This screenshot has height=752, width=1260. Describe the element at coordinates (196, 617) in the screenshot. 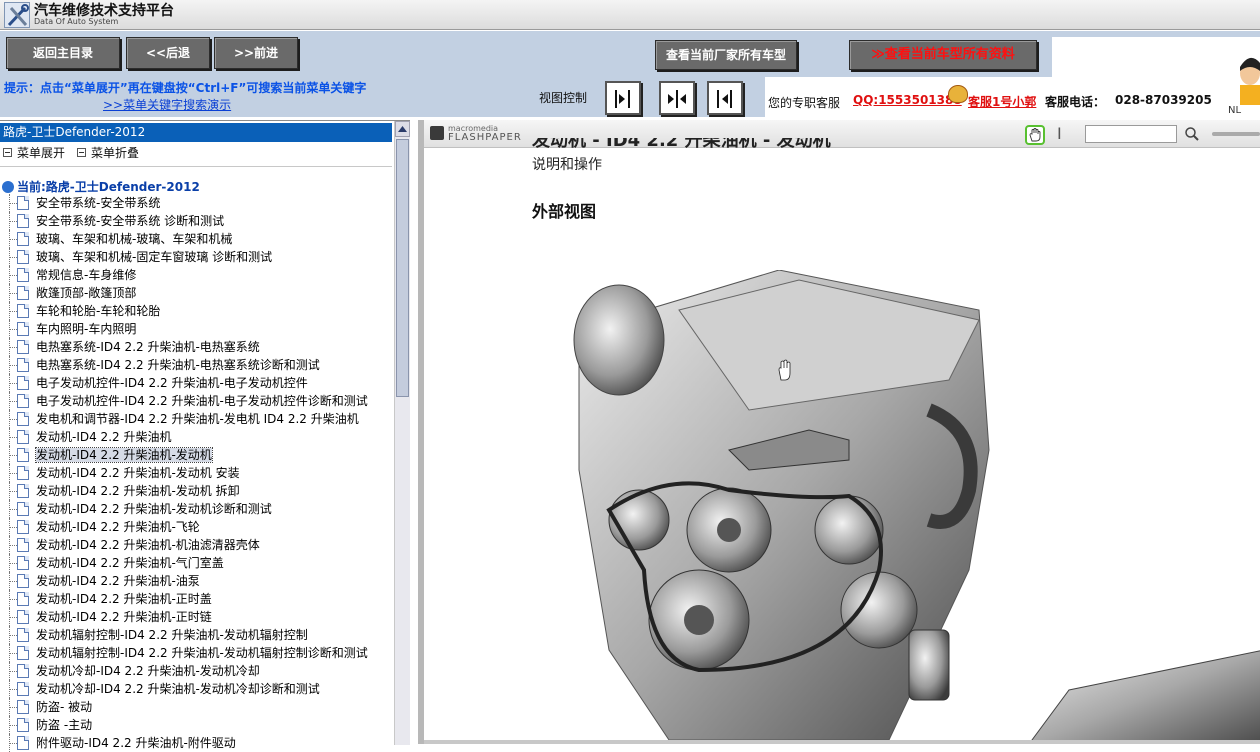

I see `tree-item: 发动机-ID4 2.2 升柴油机-正时链` at that location.